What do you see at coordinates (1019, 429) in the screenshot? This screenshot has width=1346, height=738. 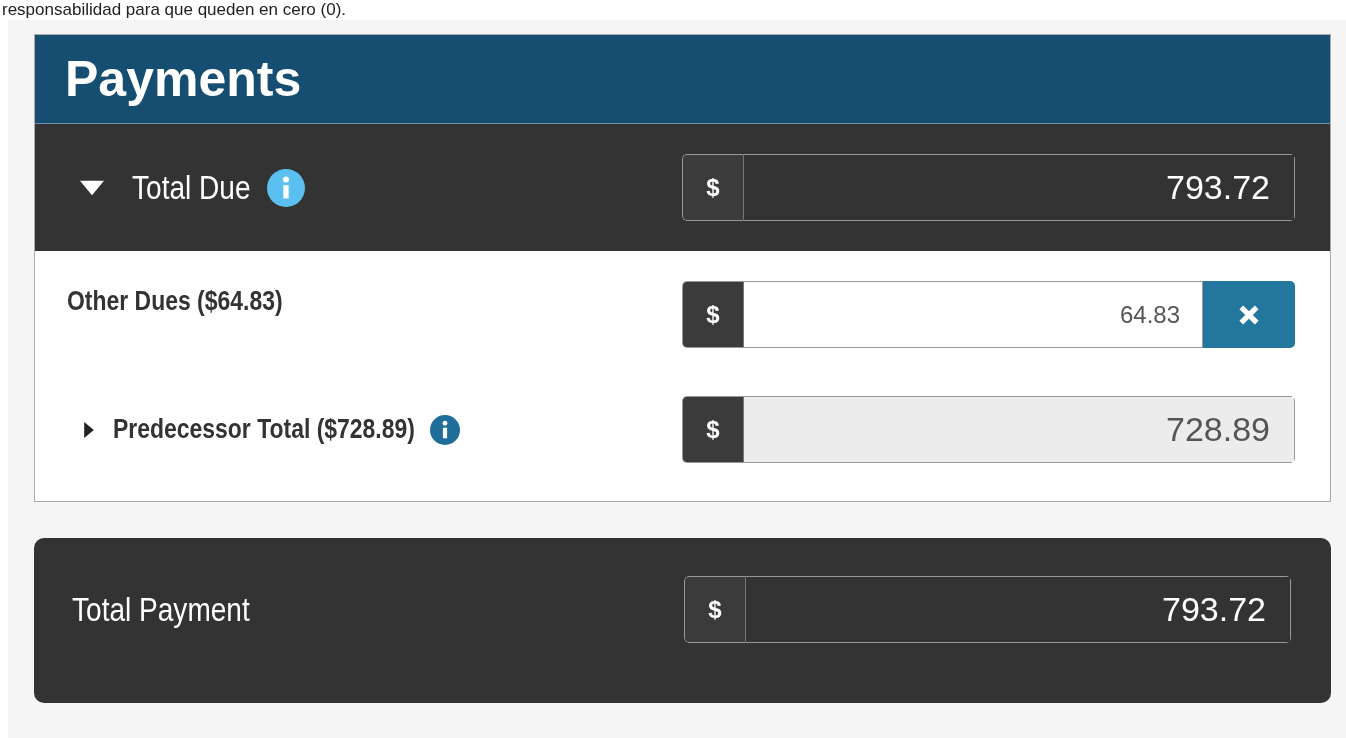 I see `amount-field: 728.89` at bounding box center [1019, 429].